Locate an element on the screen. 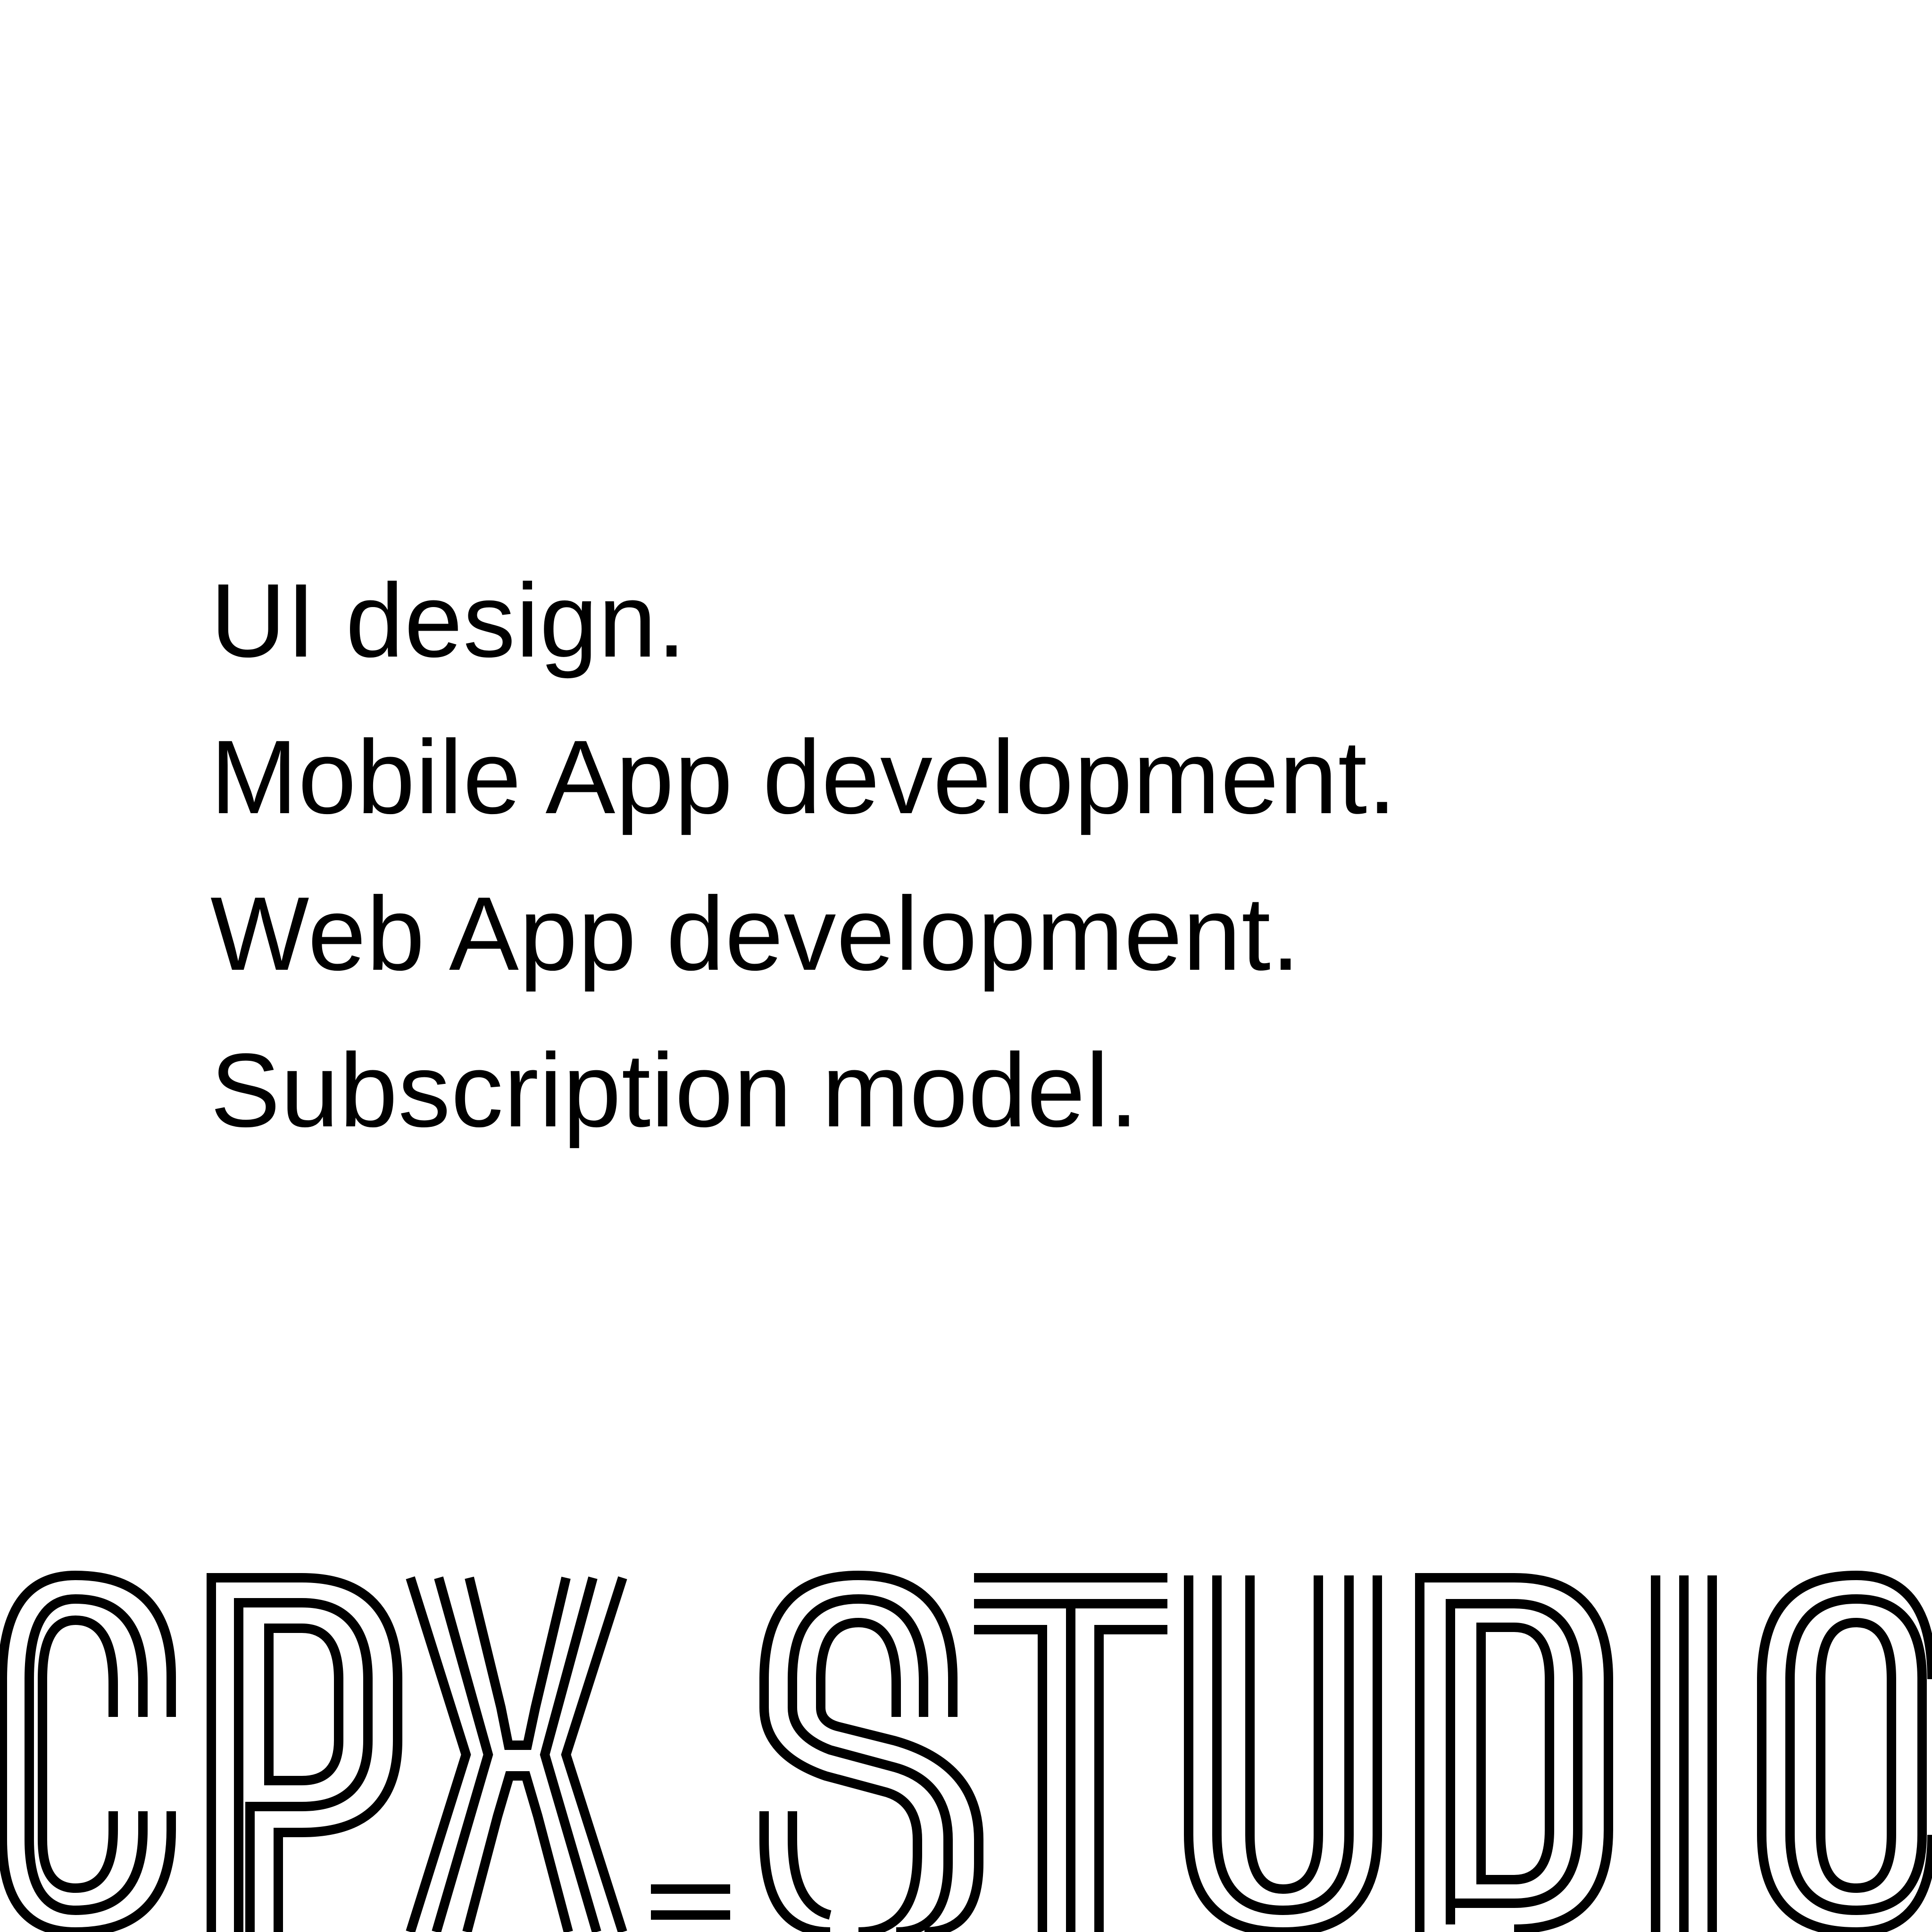  logo-letter-u is located at coordinates (1283, 1753).